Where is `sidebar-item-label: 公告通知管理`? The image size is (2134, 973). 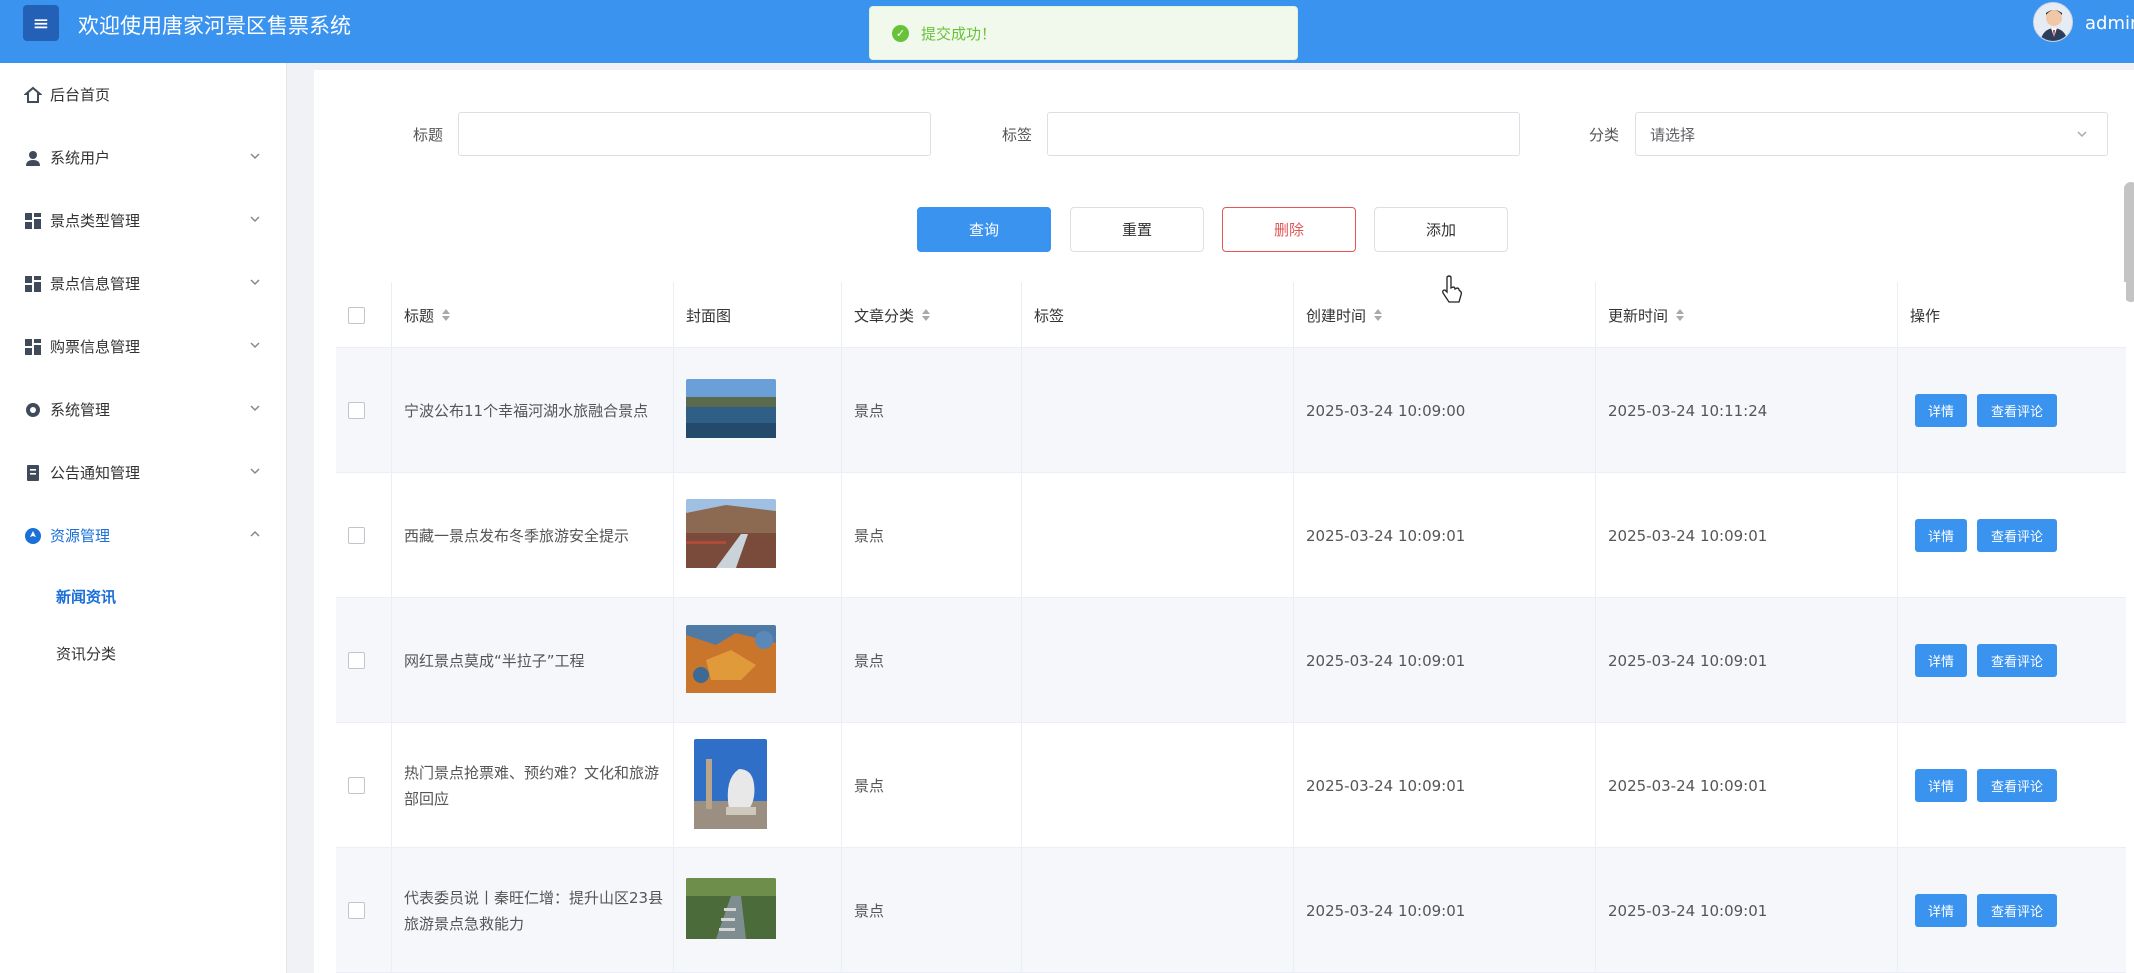 sidebar-item-label: 公告通知管理 is located at coordinates (95, 473).